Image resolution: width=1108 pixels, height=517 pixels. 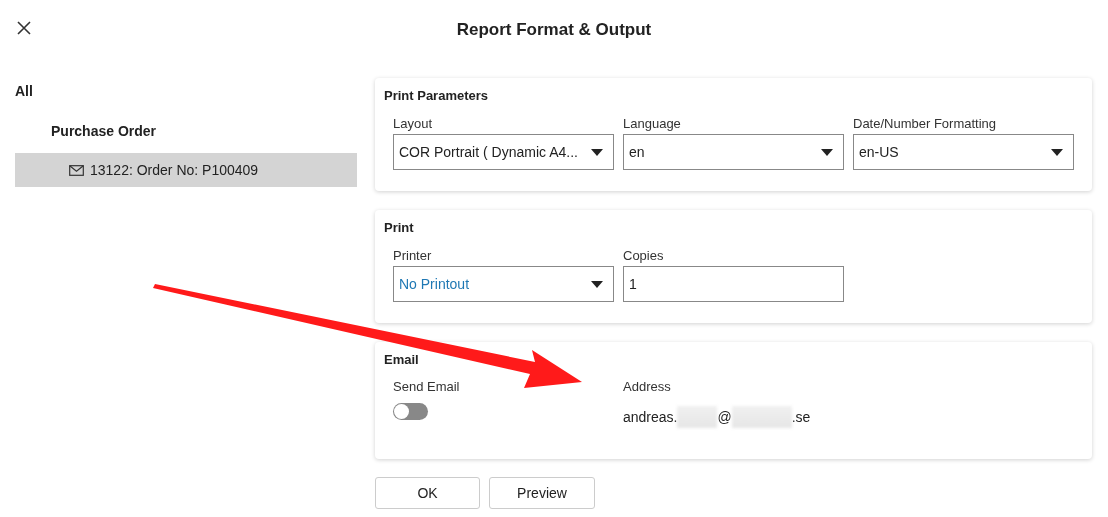 What do you see at coordinates (650, 417) in the screenshot?
I see `email-text: andreas.` at bounding box center [650, 417].